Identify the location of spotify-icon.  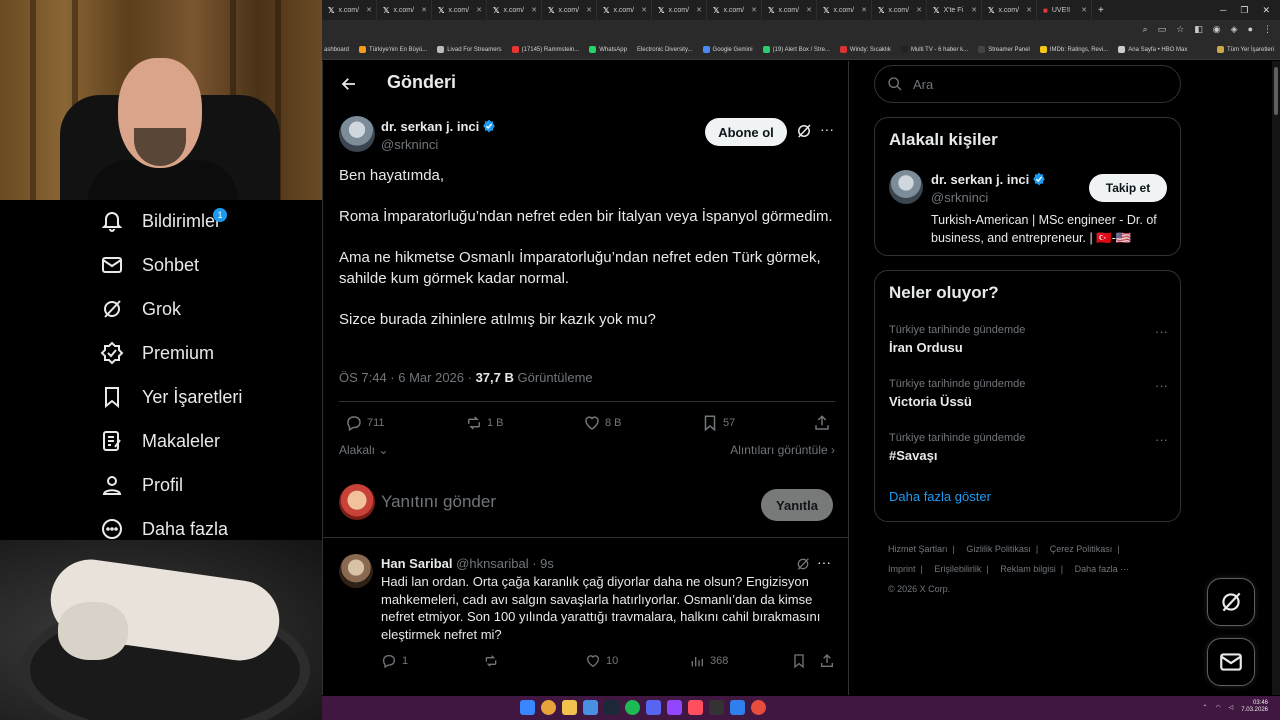
(632, 707).